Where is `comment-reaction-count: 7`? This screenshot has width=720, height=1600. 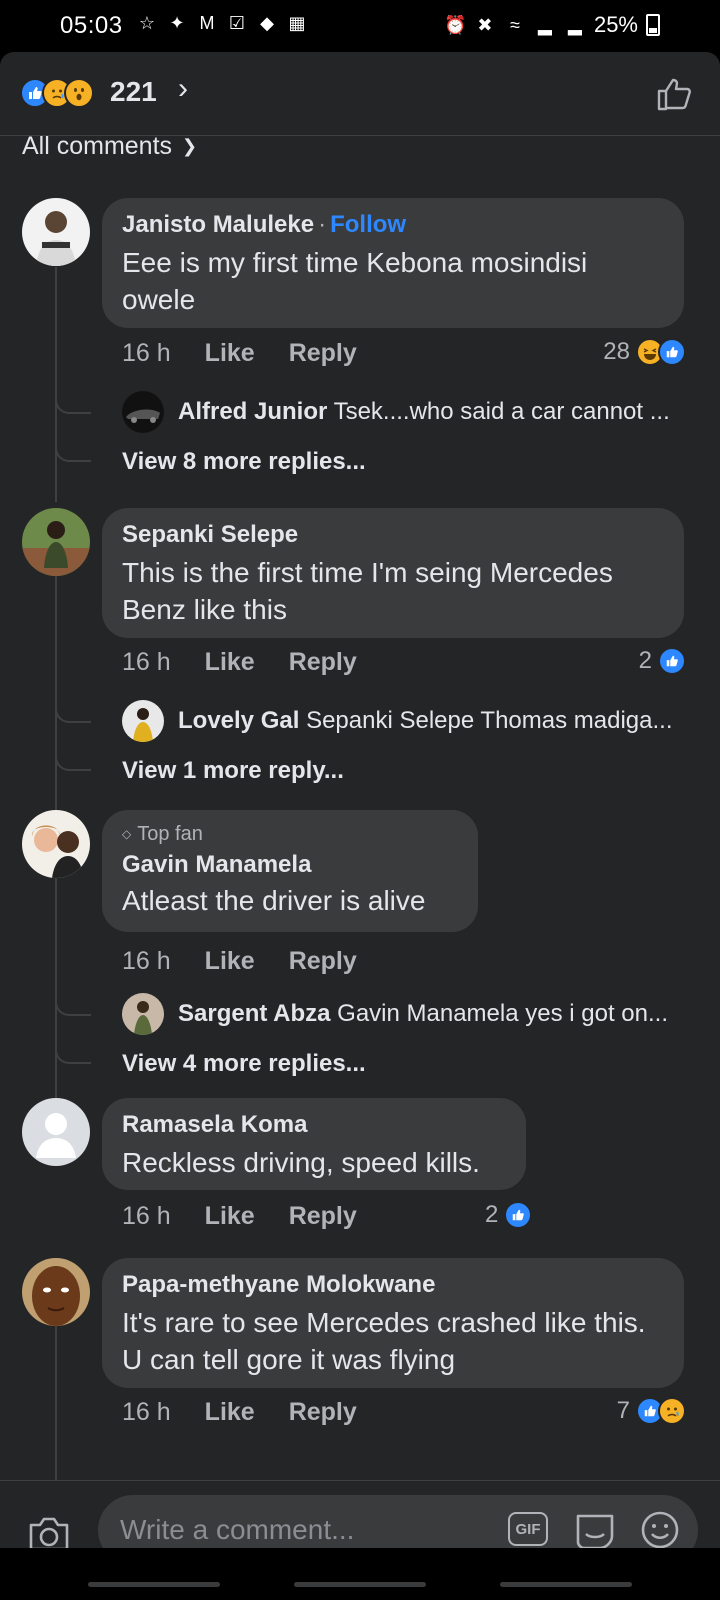
comment-reaction-count: 7 is located at coordinates (651, 1411).